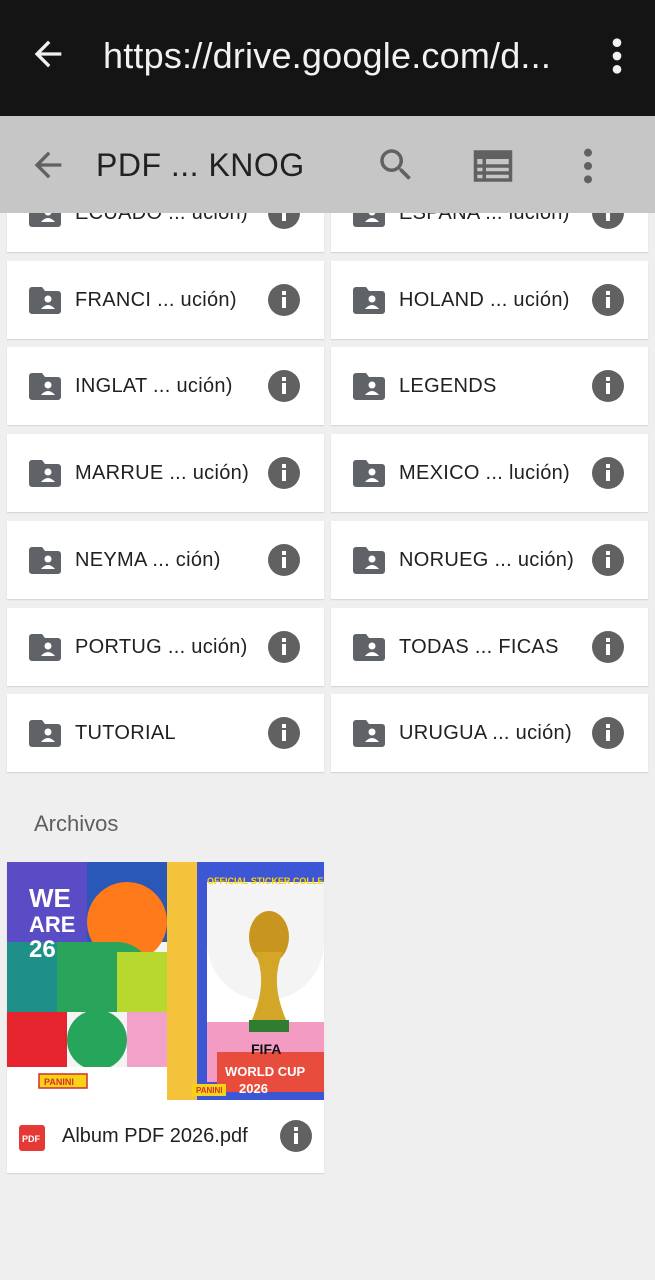 This screenshot has height=1280, width=655. I want to click on folder-item: LEGENDS, so click(489, 386).